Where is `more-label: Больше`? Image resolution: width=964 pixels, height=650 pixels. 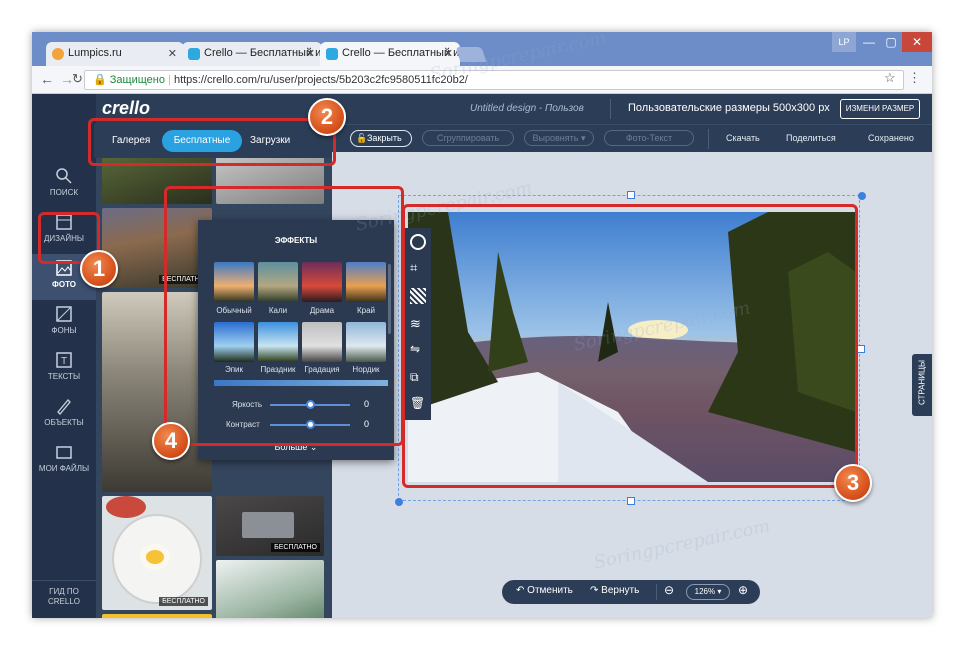
more-label: Больше is located at coordinates (291, 447).